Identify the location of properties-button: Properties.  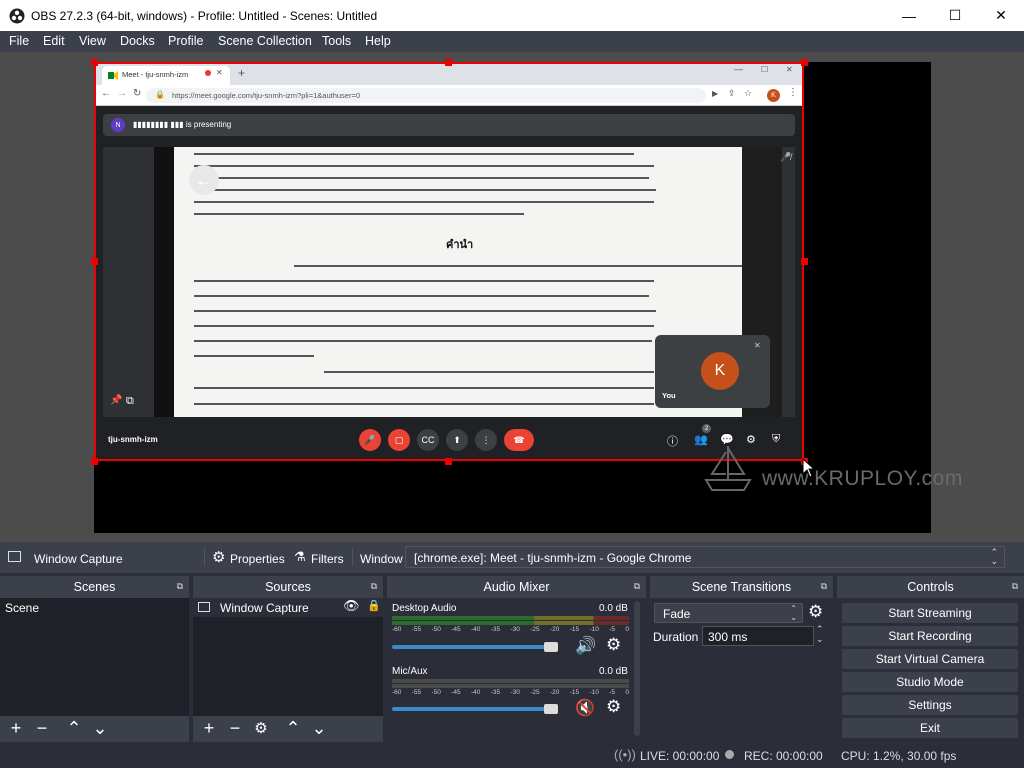
(257, 559).